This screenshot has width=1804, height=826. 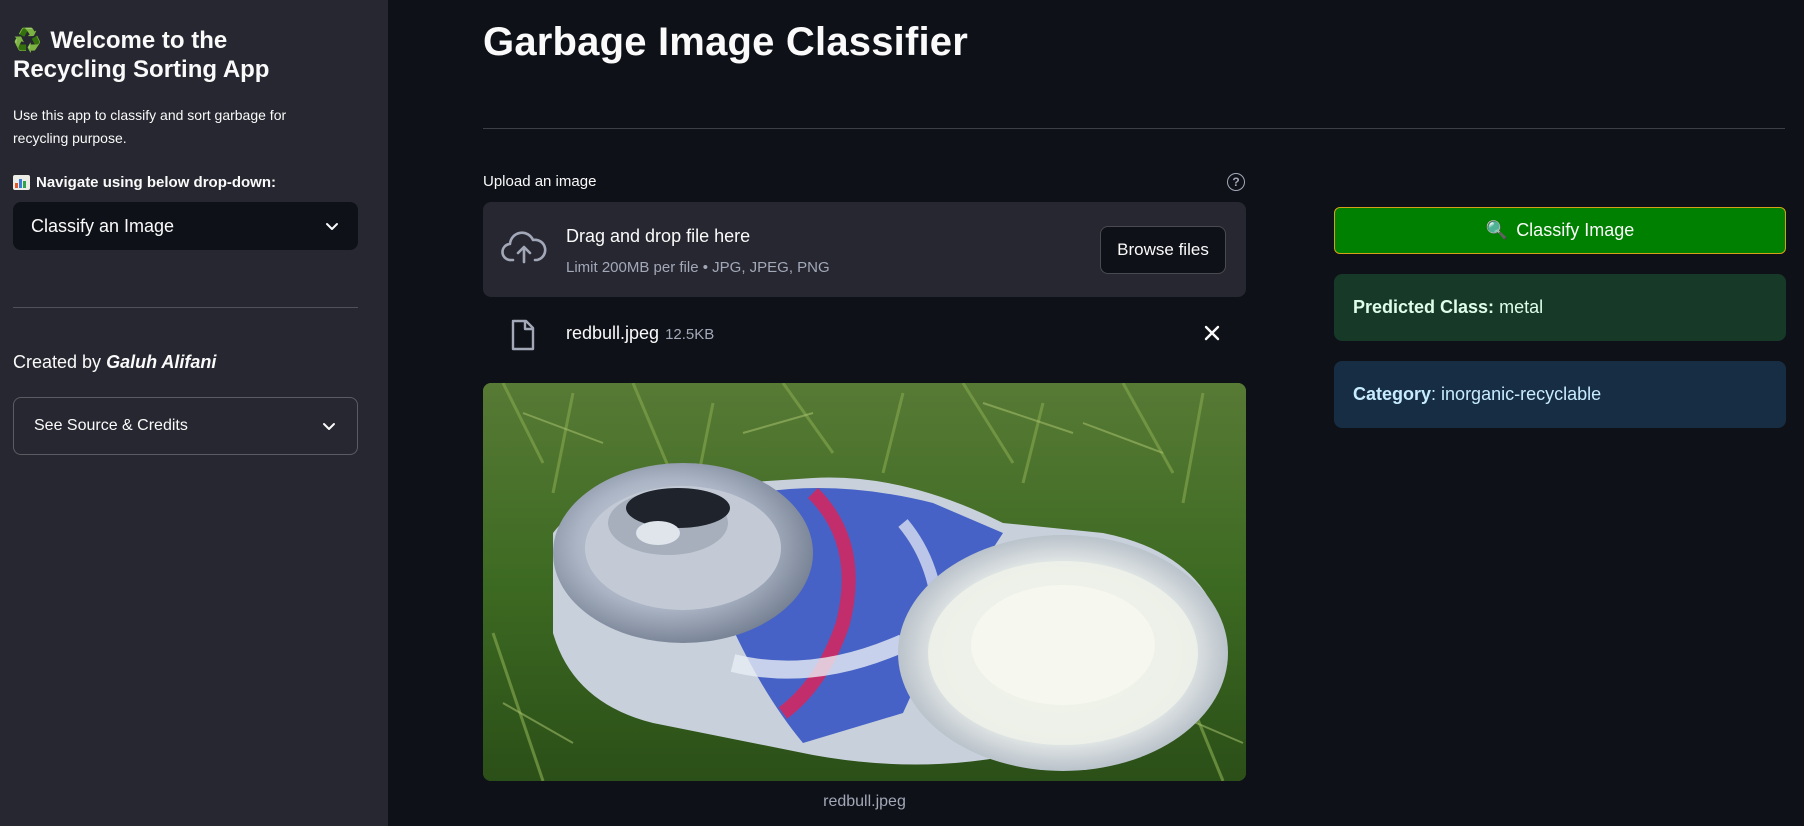 I want to click on predicted-class-label: Predicted Class:, so click(x=1424, y=307).